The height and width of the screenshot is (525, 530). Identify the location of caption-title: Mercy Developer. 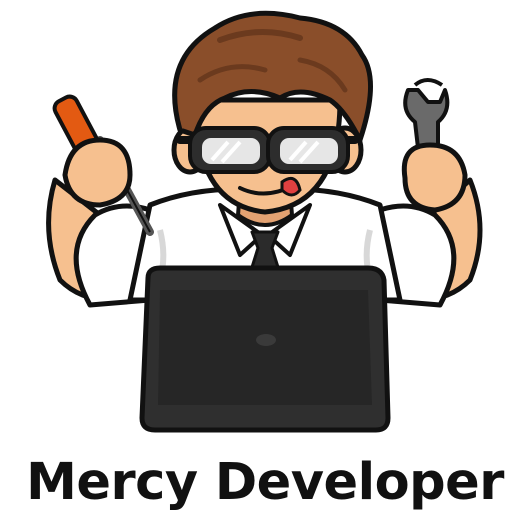
(265, 482).